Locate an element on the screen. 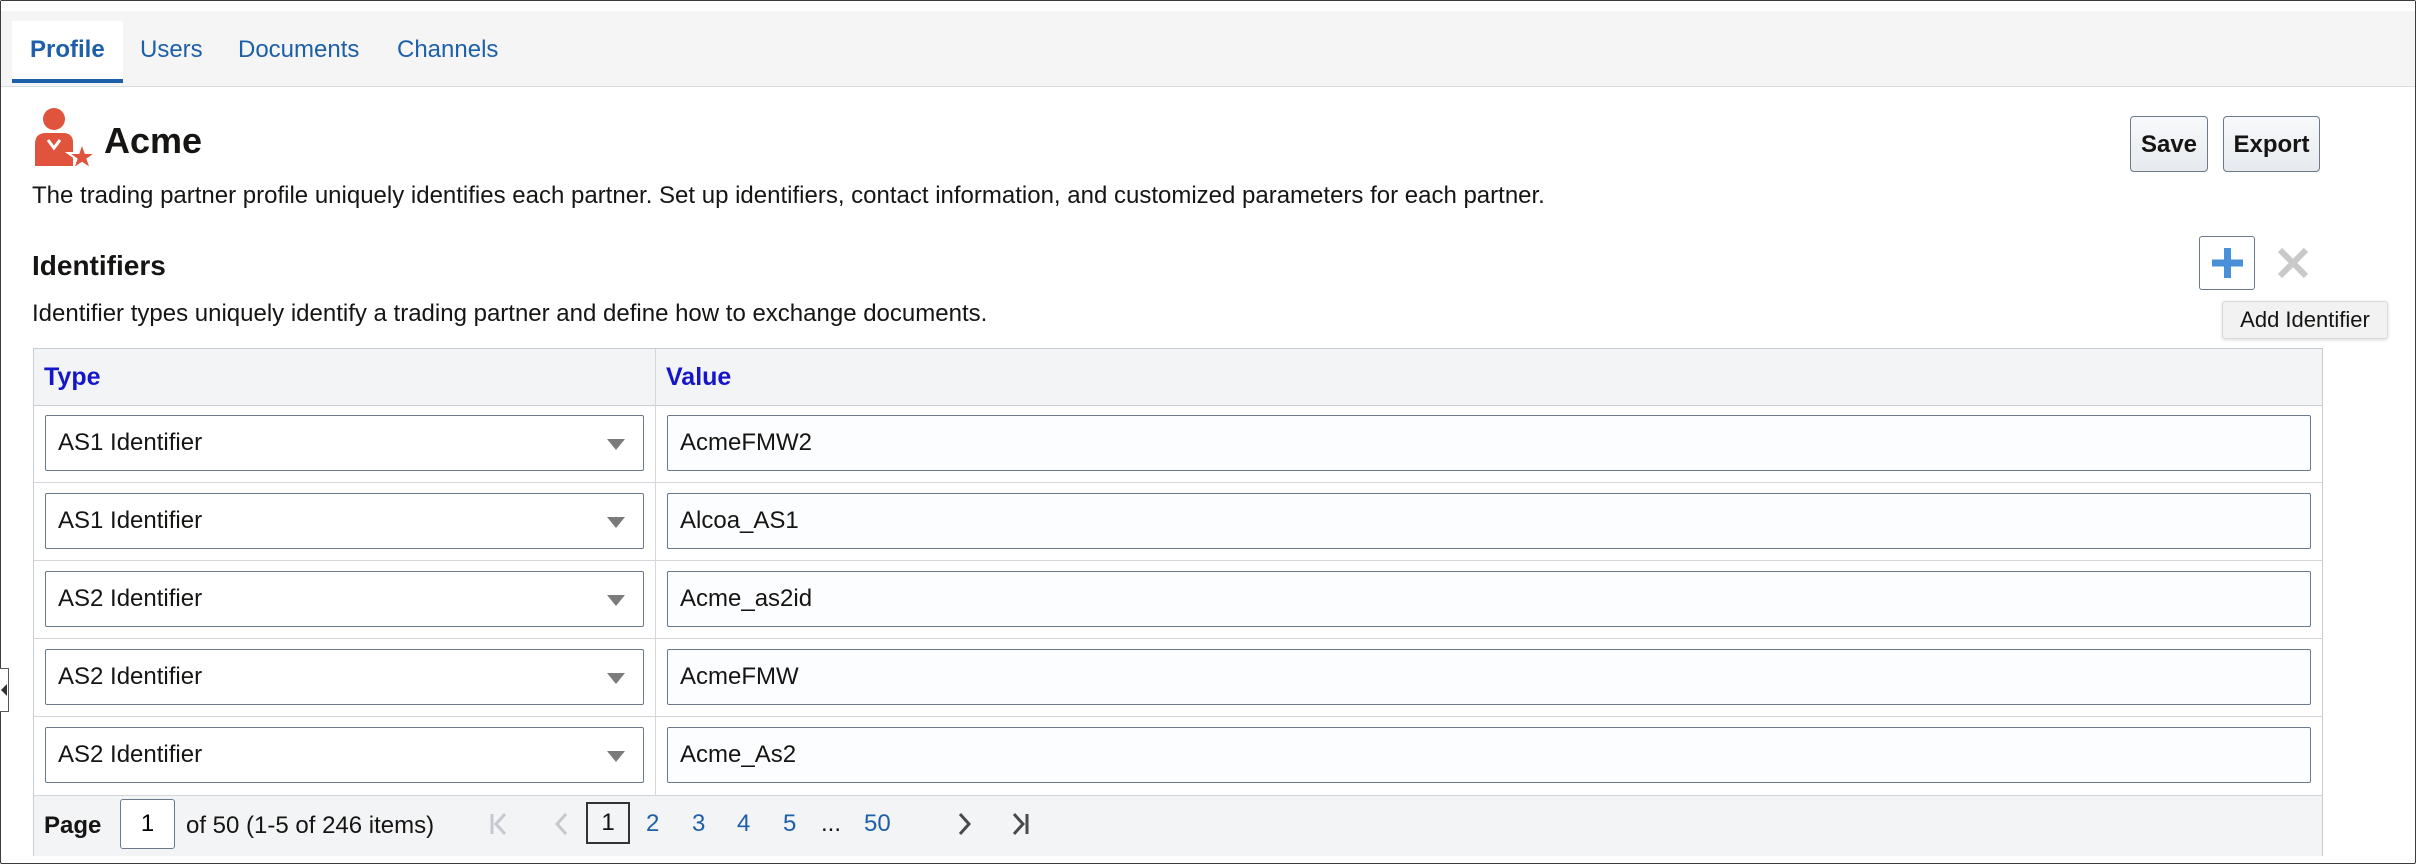 The image size is (2418, 866). chevron-left-icon is located at coordinates (4, 690).